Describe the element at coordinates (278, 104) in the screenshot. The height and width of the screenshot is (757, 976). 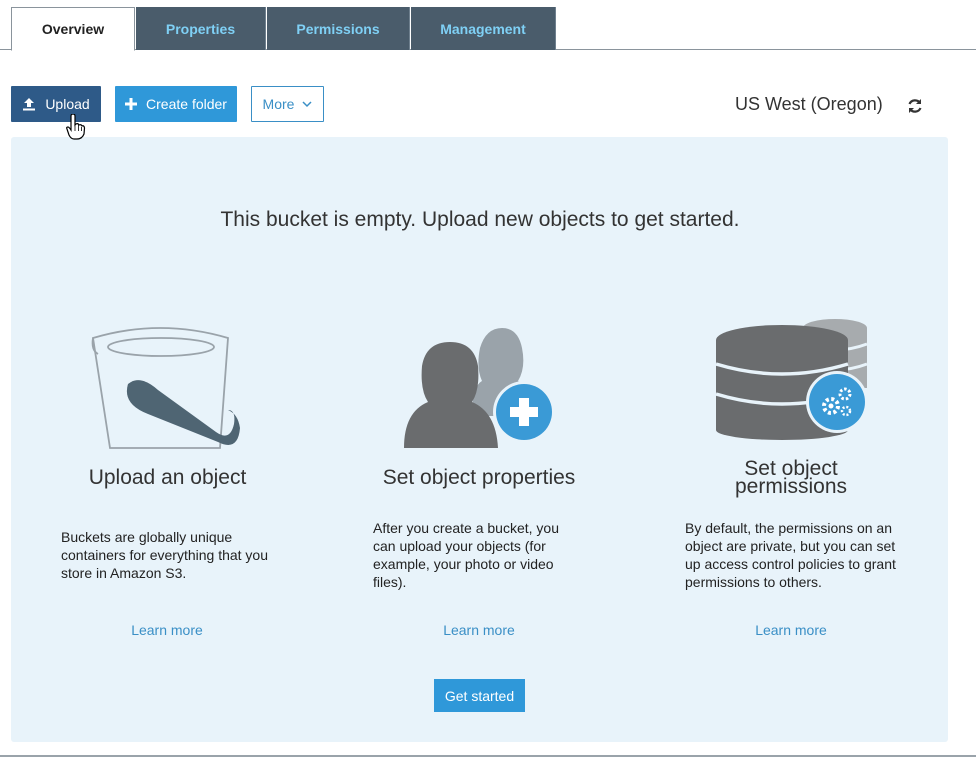
I see `more-label: More` at that location.